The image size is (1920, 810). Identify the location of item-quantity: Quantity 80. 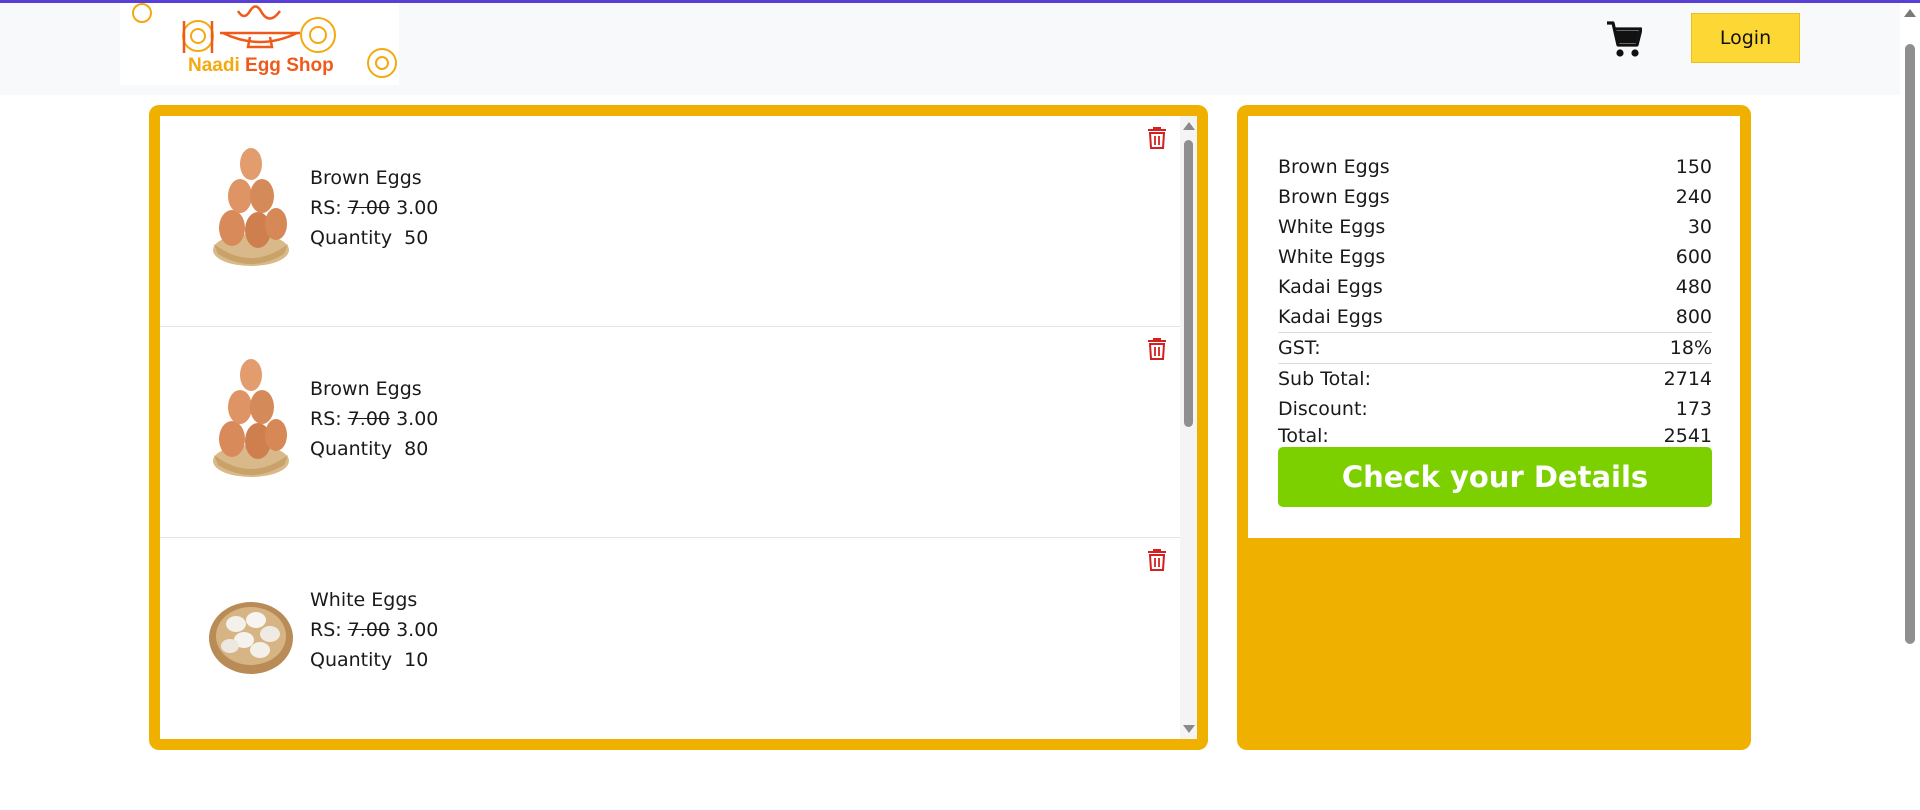
(369, 449).